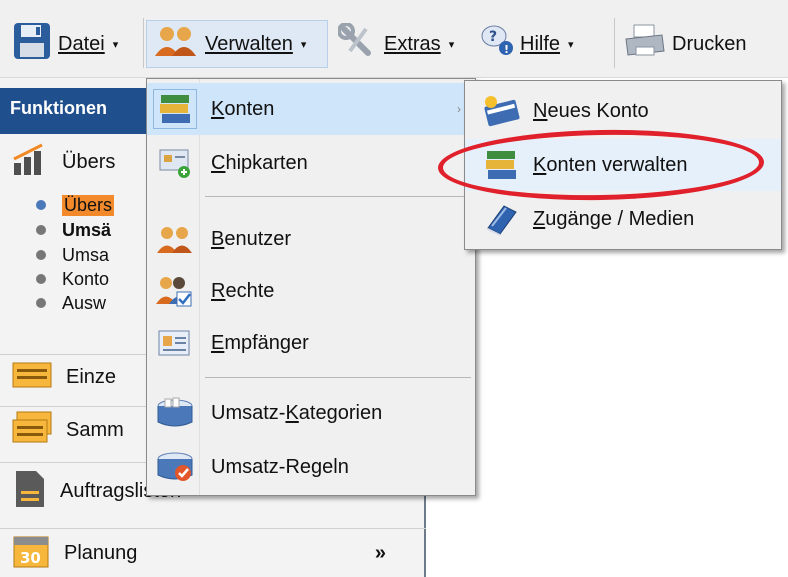  I want to click on menu-item-label: ategorien, so click(340, 412).